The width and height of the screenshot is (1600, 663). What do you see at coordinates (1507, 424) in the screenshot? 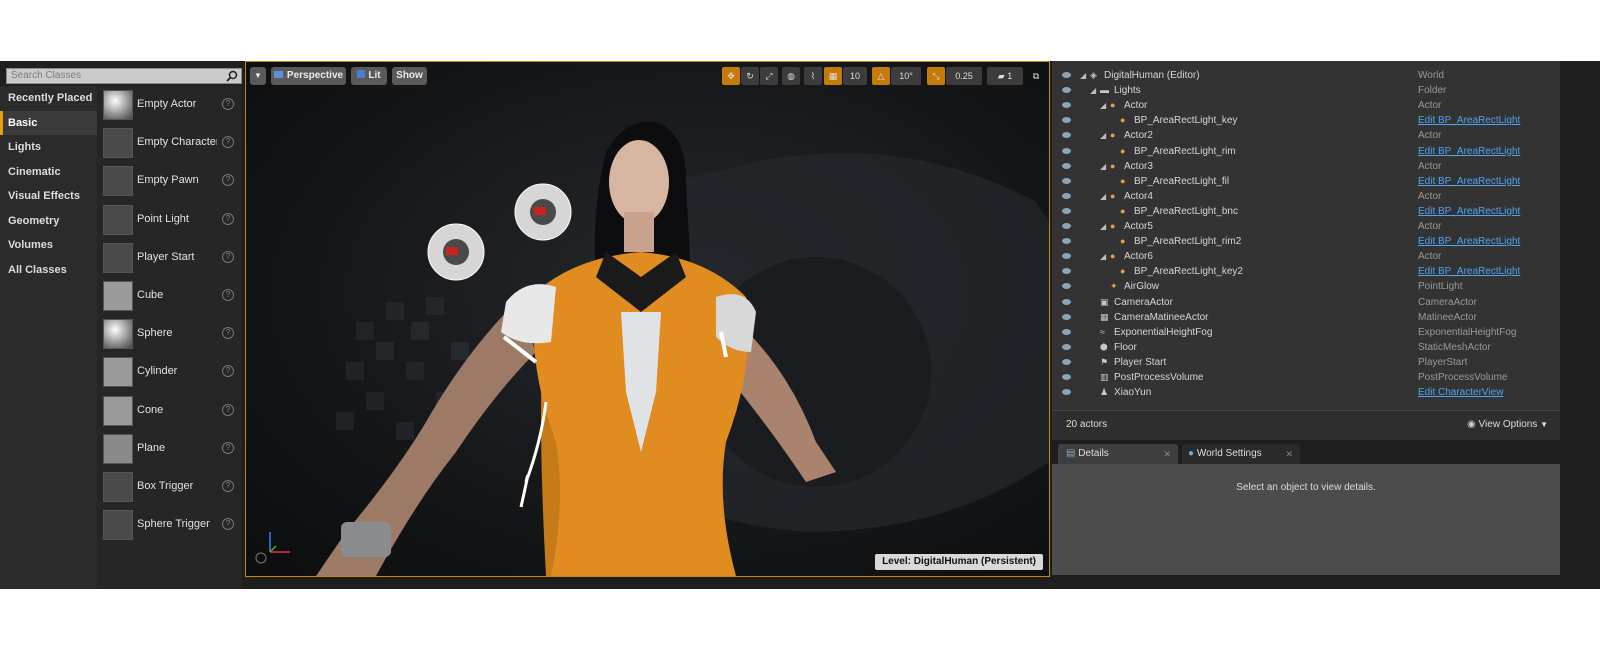
I see `view-options-button: ◉ View Options ▼` at bounding box center [1507, 424].